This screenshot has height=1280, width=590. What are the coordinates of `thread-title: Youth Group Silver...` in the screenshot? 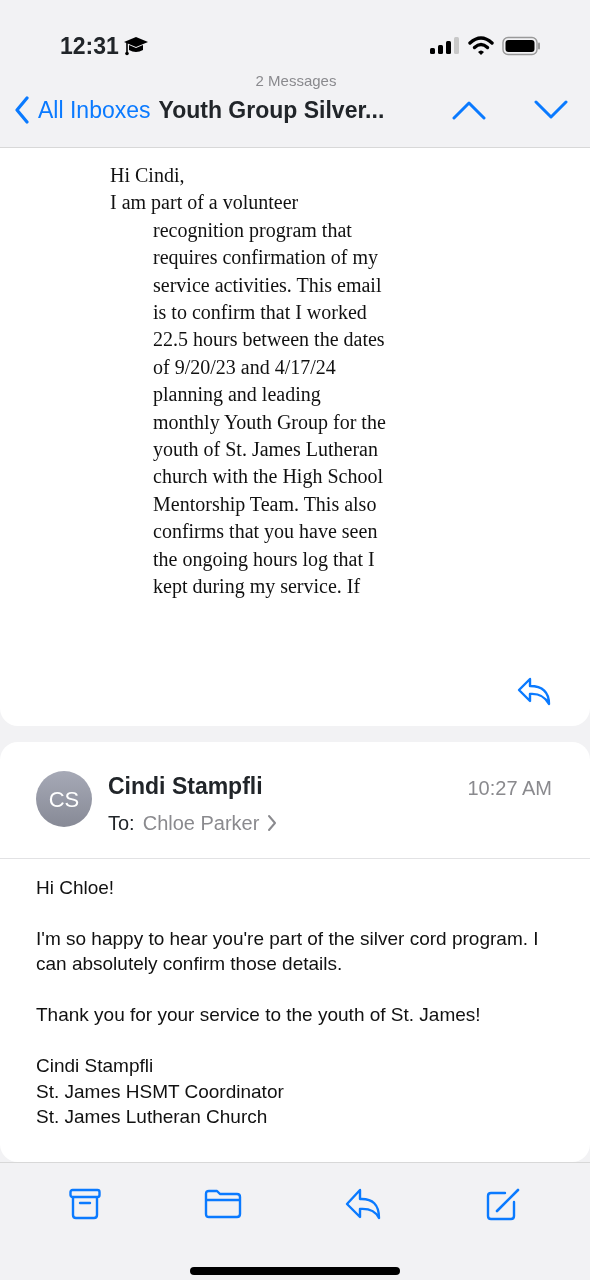 It's located at (271, 110).